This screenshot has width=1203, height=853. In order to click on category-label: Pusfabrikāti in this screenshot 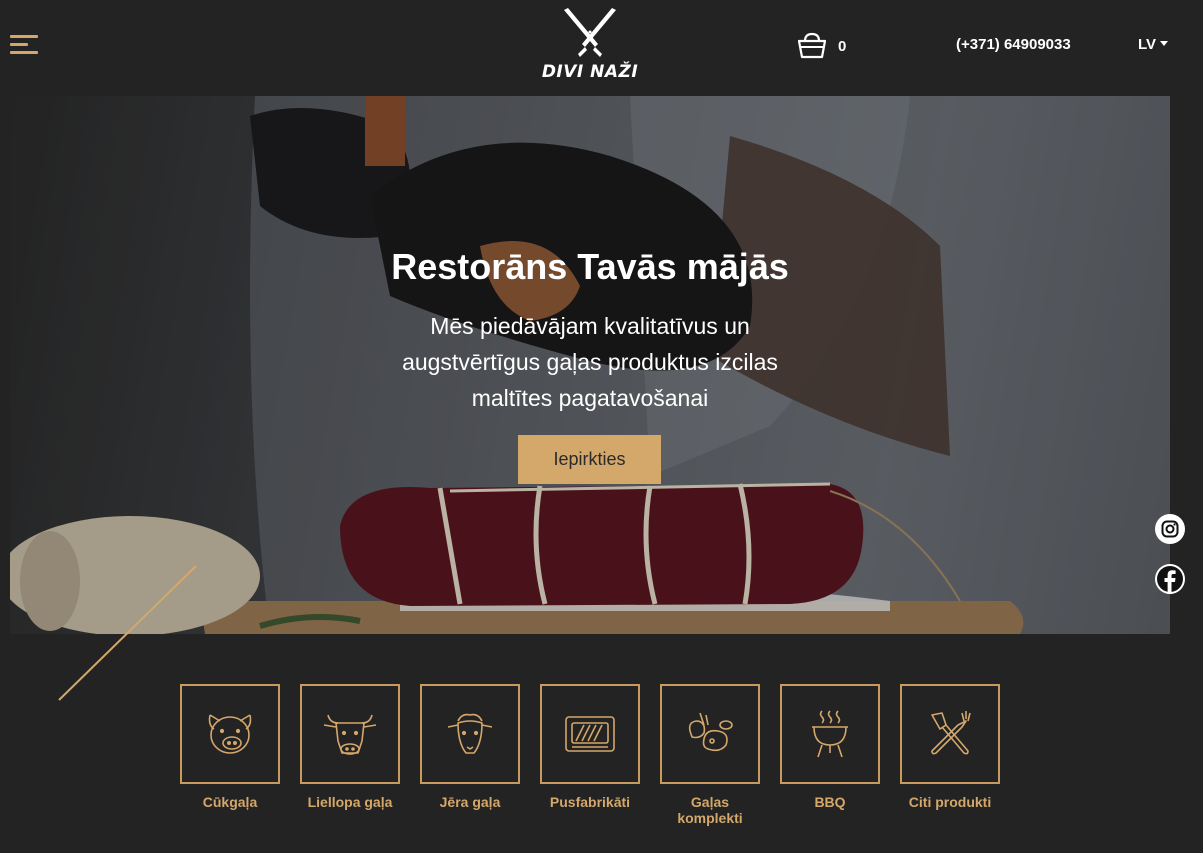, I will do `click(590, 802)`.